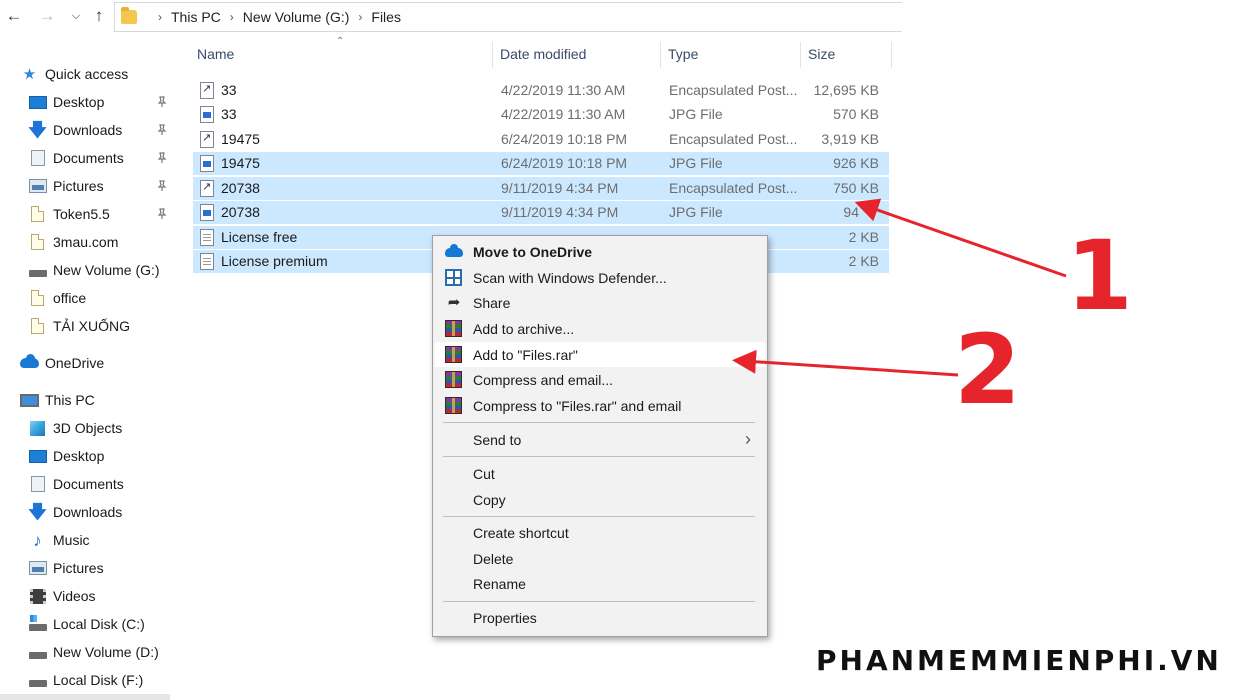 The width and height of the screenshot is (1244, 700). Describe the element at coordinates (525, 355) in the screenshot. I see `menu-item-label: Add to "Files.rar"` at that location.